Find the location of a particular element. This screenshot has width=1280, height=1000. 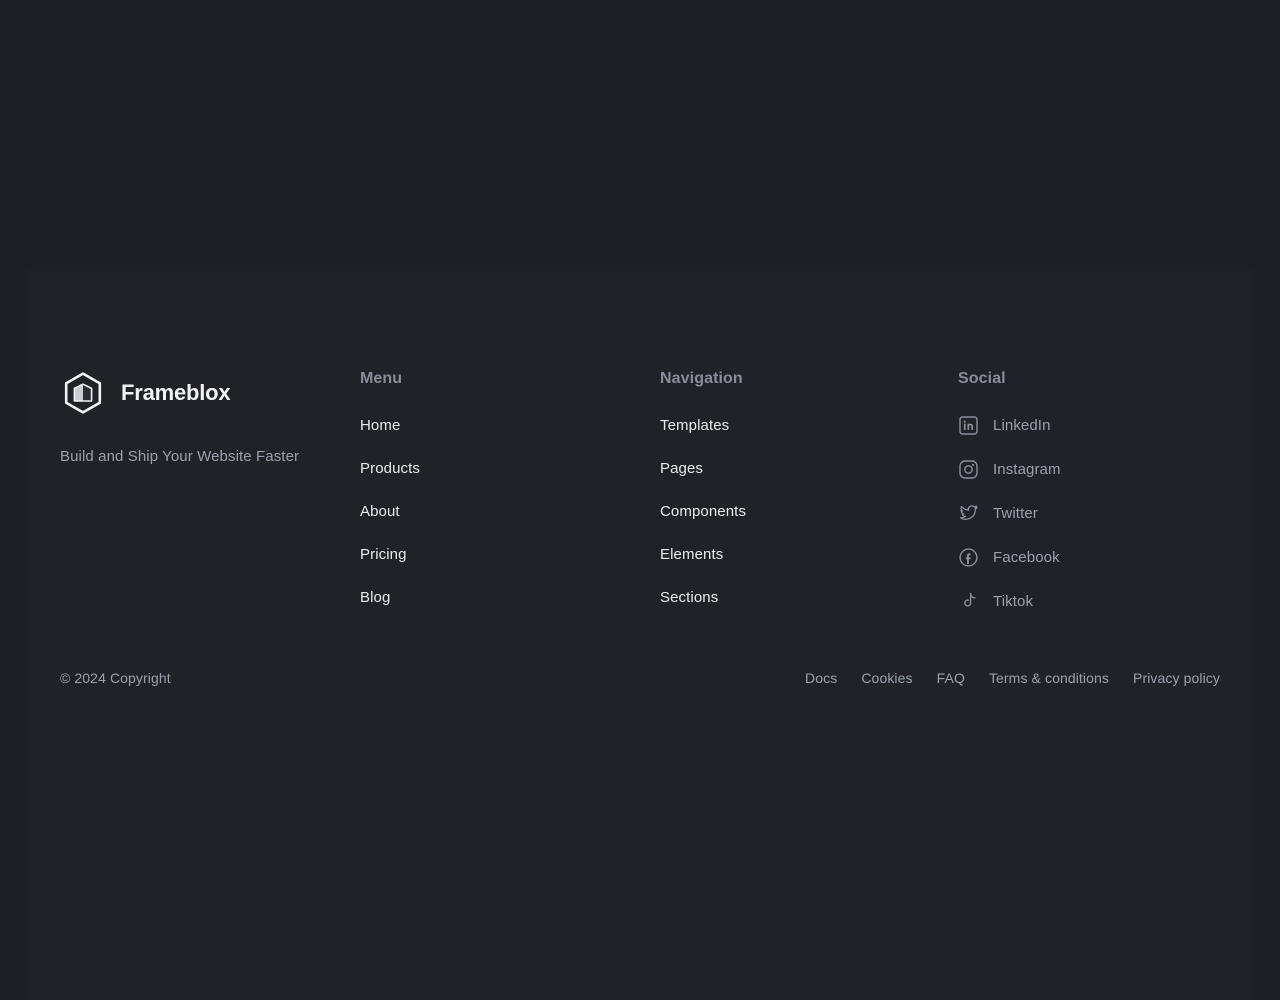

list-item: Sections is located at coordinates (809, 598).